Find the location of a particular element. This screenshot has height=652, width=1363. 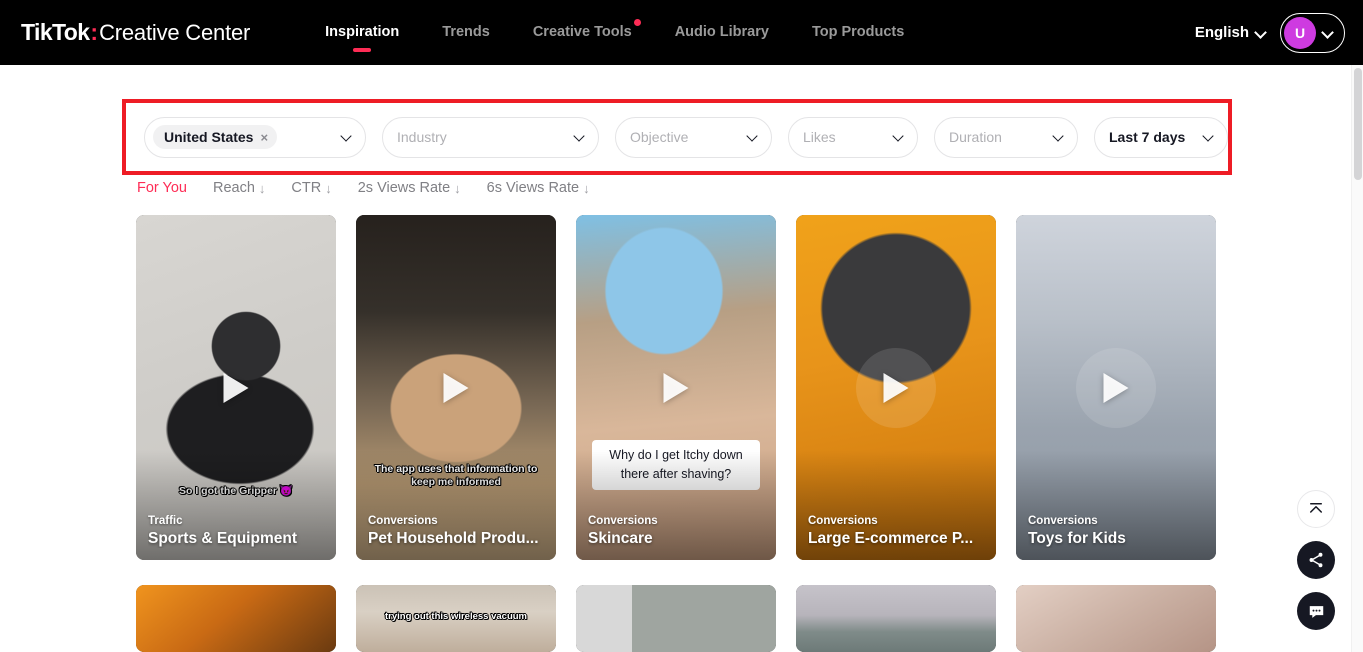

filter-country: United States × is located at coordinates (255, 137).